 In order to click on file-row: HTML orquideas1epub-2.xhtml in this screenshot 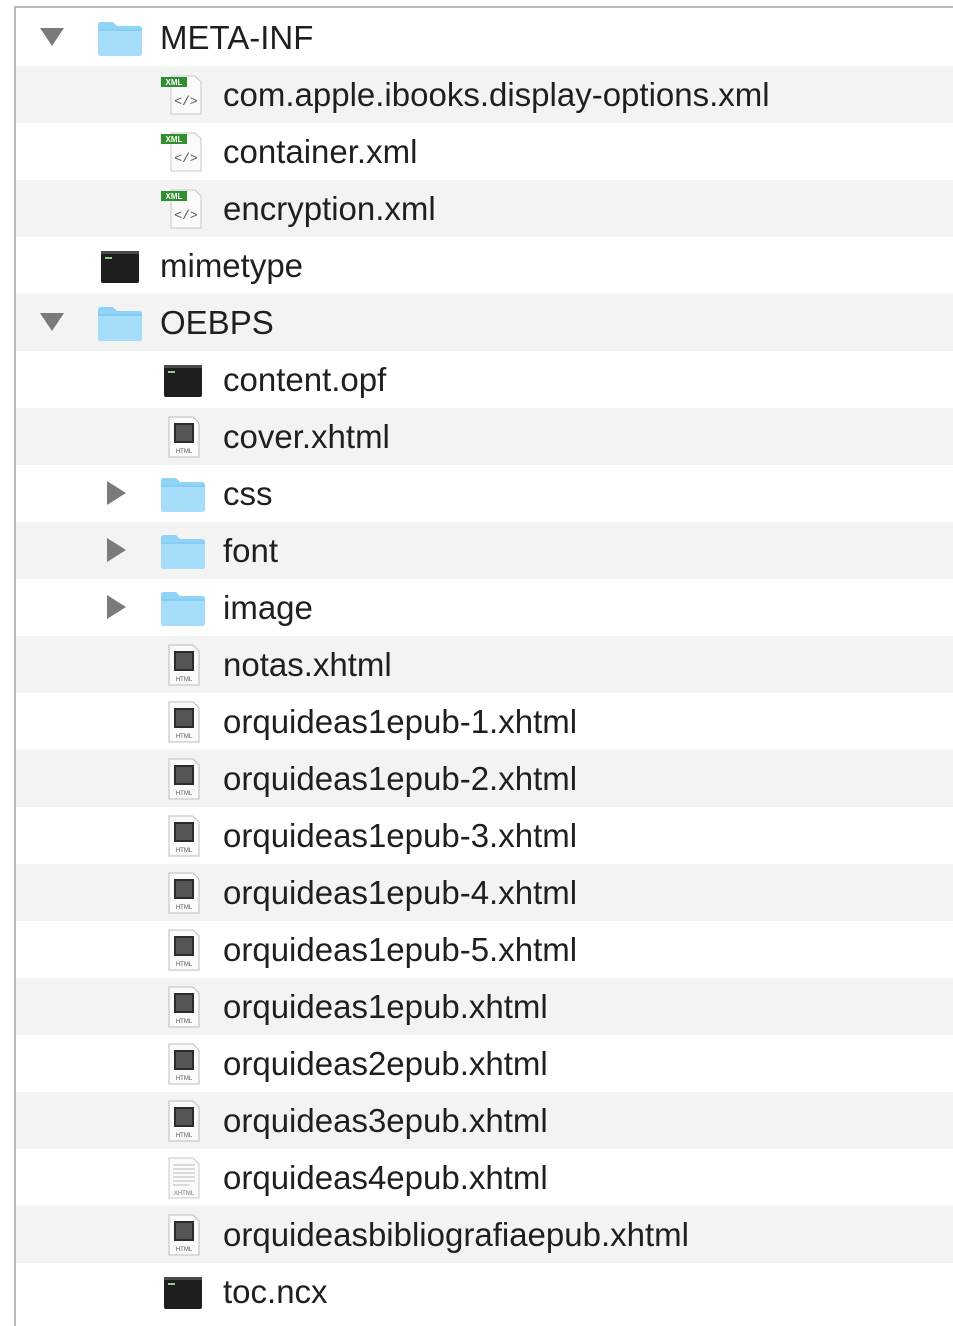, I will do `click(484, 778)`.